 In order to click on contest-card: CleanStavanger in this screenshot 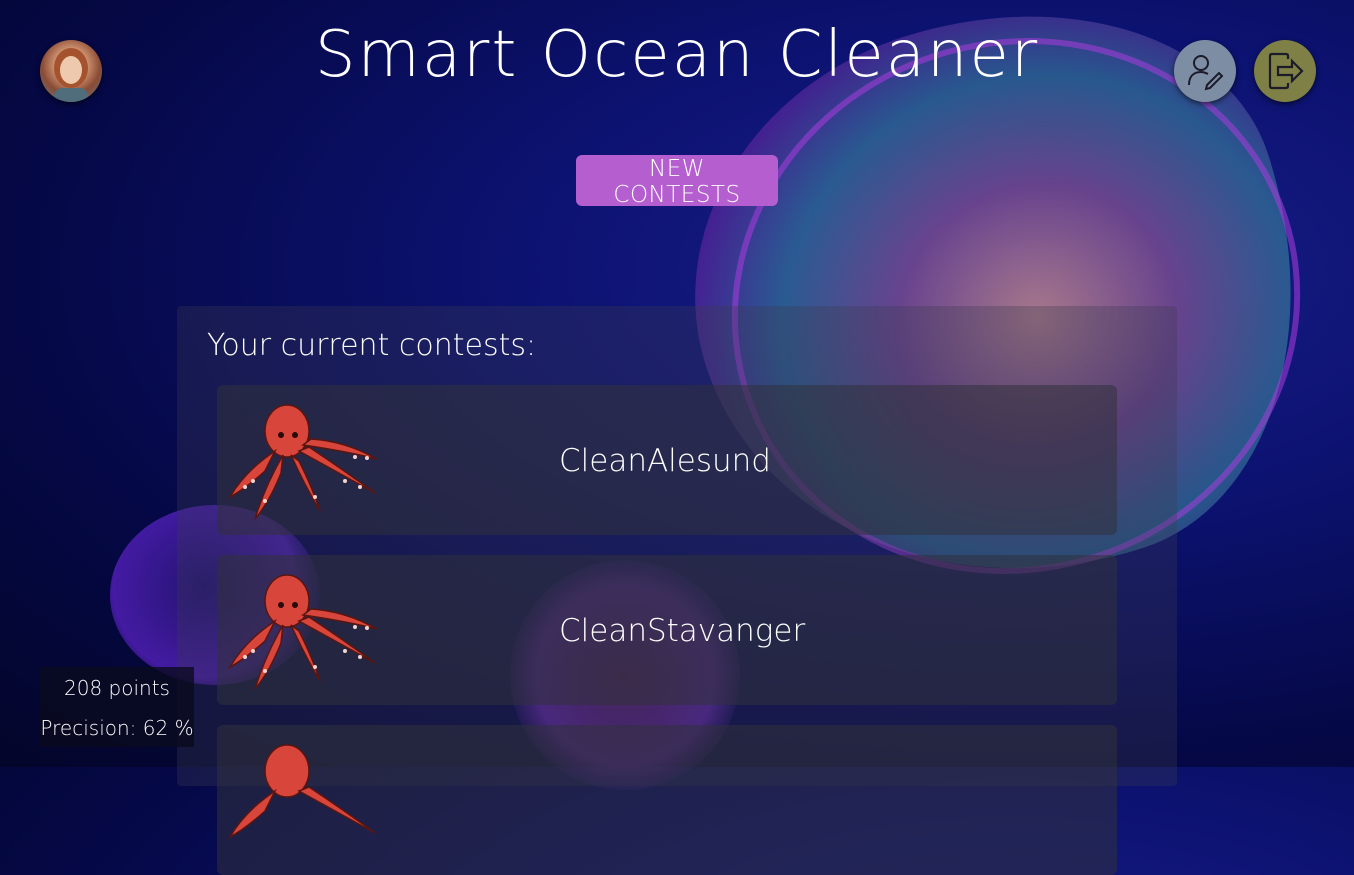, I will do `click(667, 630)`.